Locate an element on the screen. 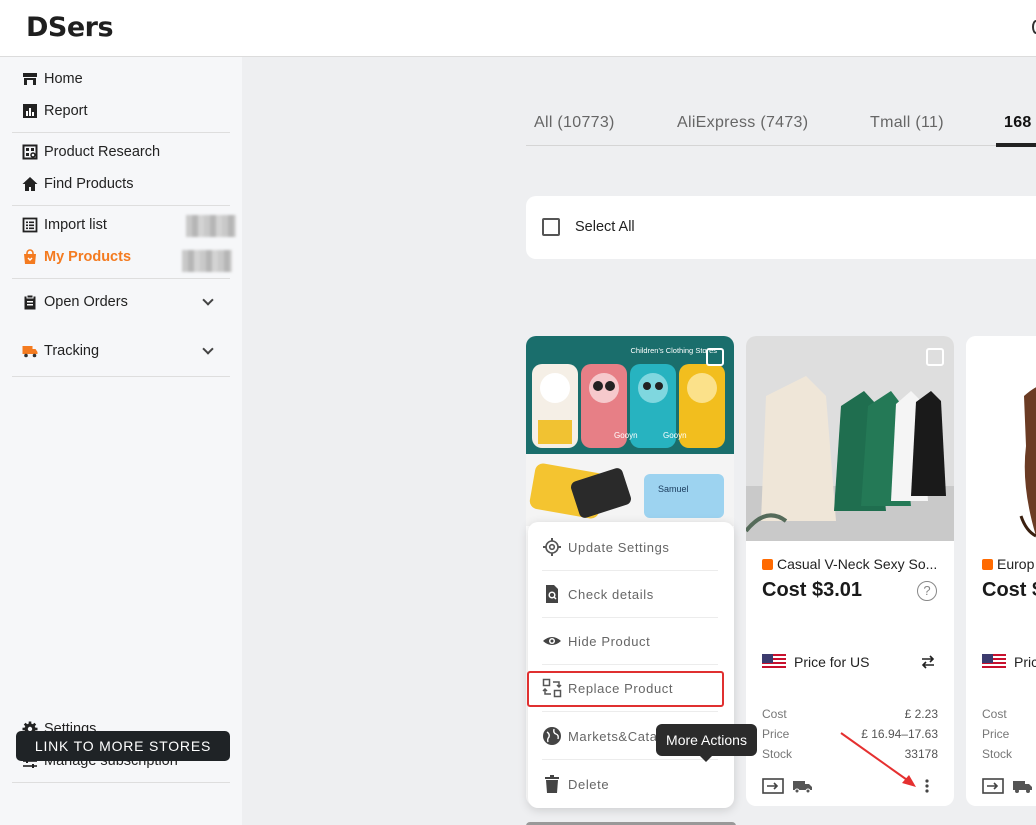 This screenshot has width=1036, height=825. sidebar-item-label: Find Products is located at coordinates (89, 184).